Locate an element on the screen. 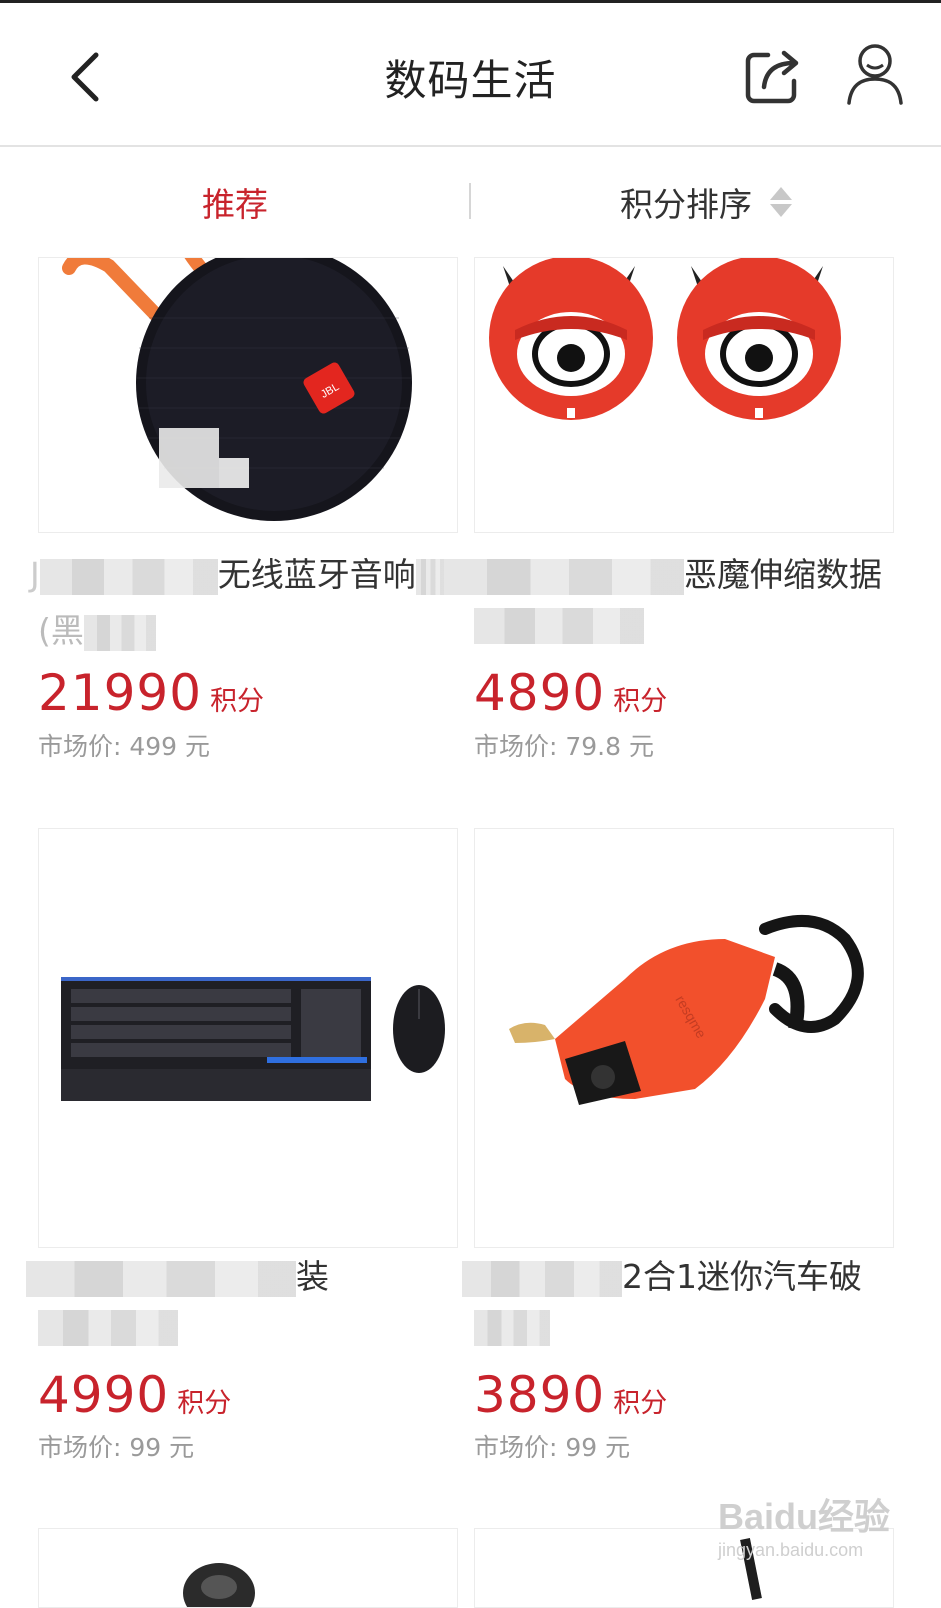 The width and height of the screenshot is (941, 1608). product-name: 装 is located at coordinates (177, 1274).